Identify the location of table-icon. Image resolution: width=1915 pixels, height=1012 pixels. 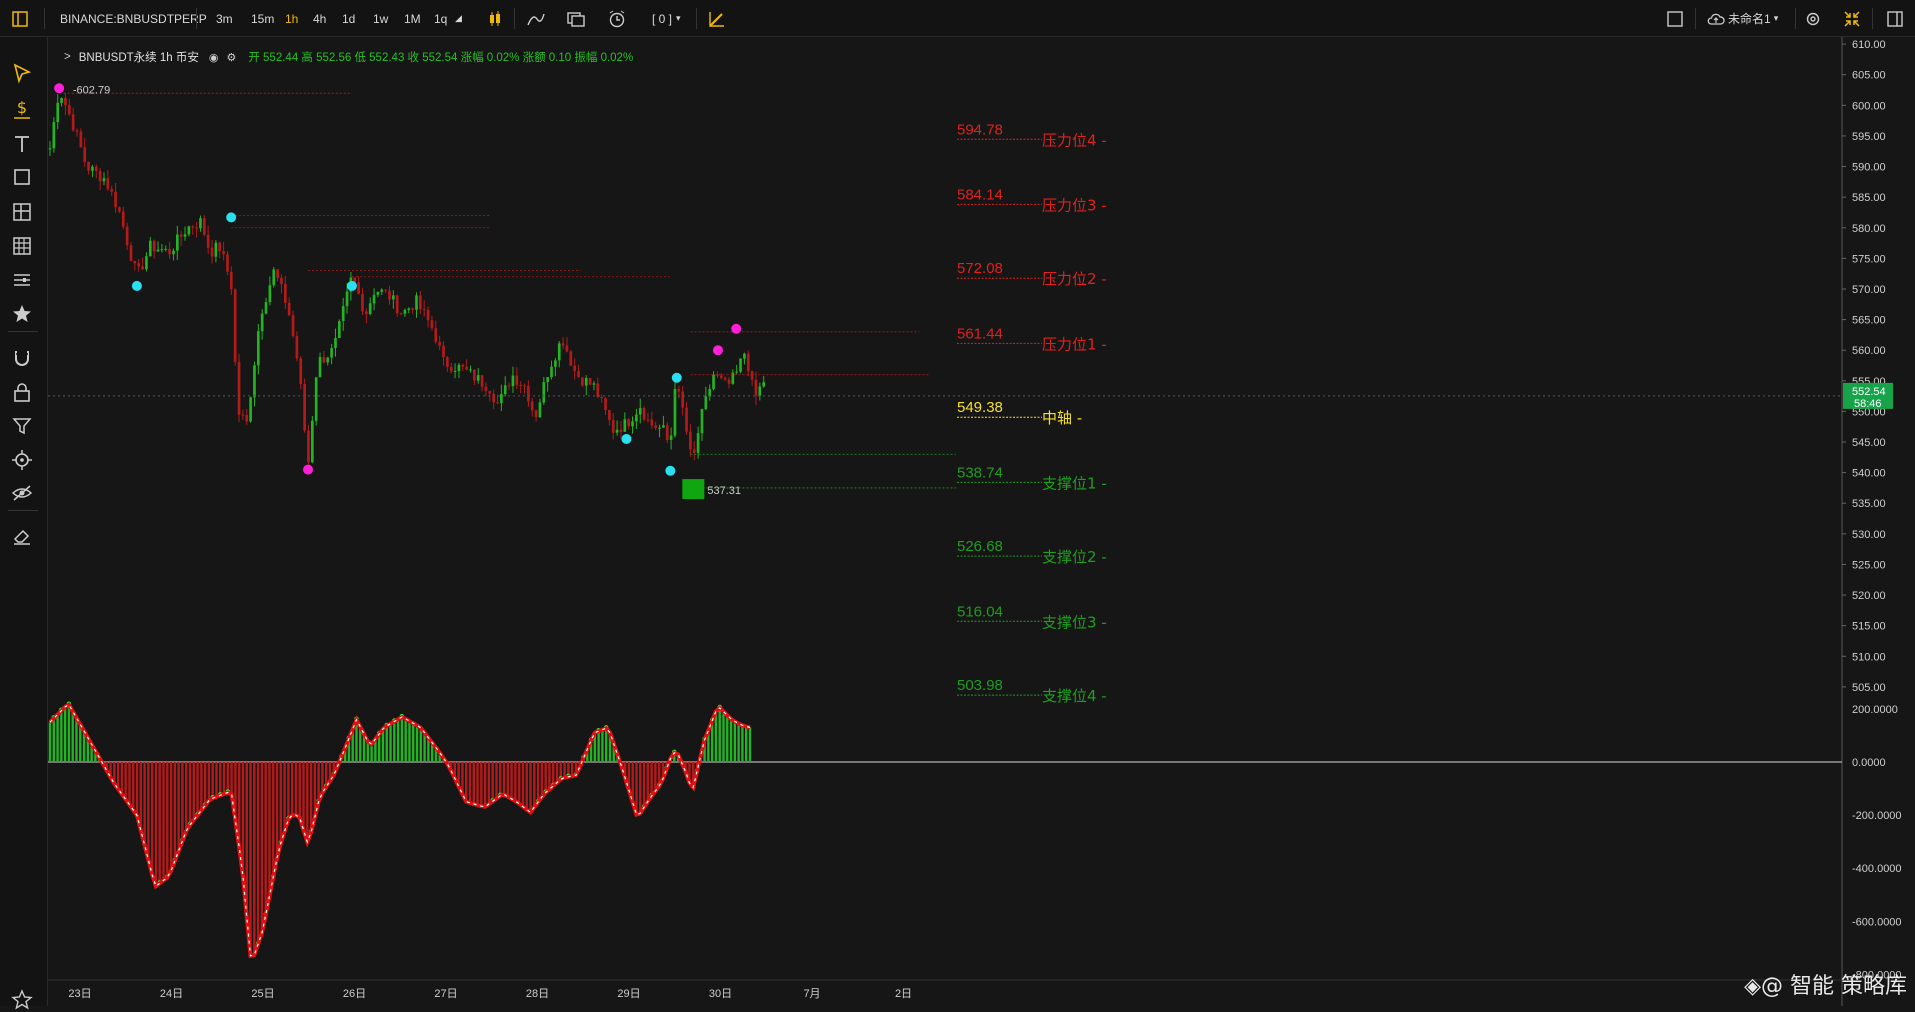
(22, 246).